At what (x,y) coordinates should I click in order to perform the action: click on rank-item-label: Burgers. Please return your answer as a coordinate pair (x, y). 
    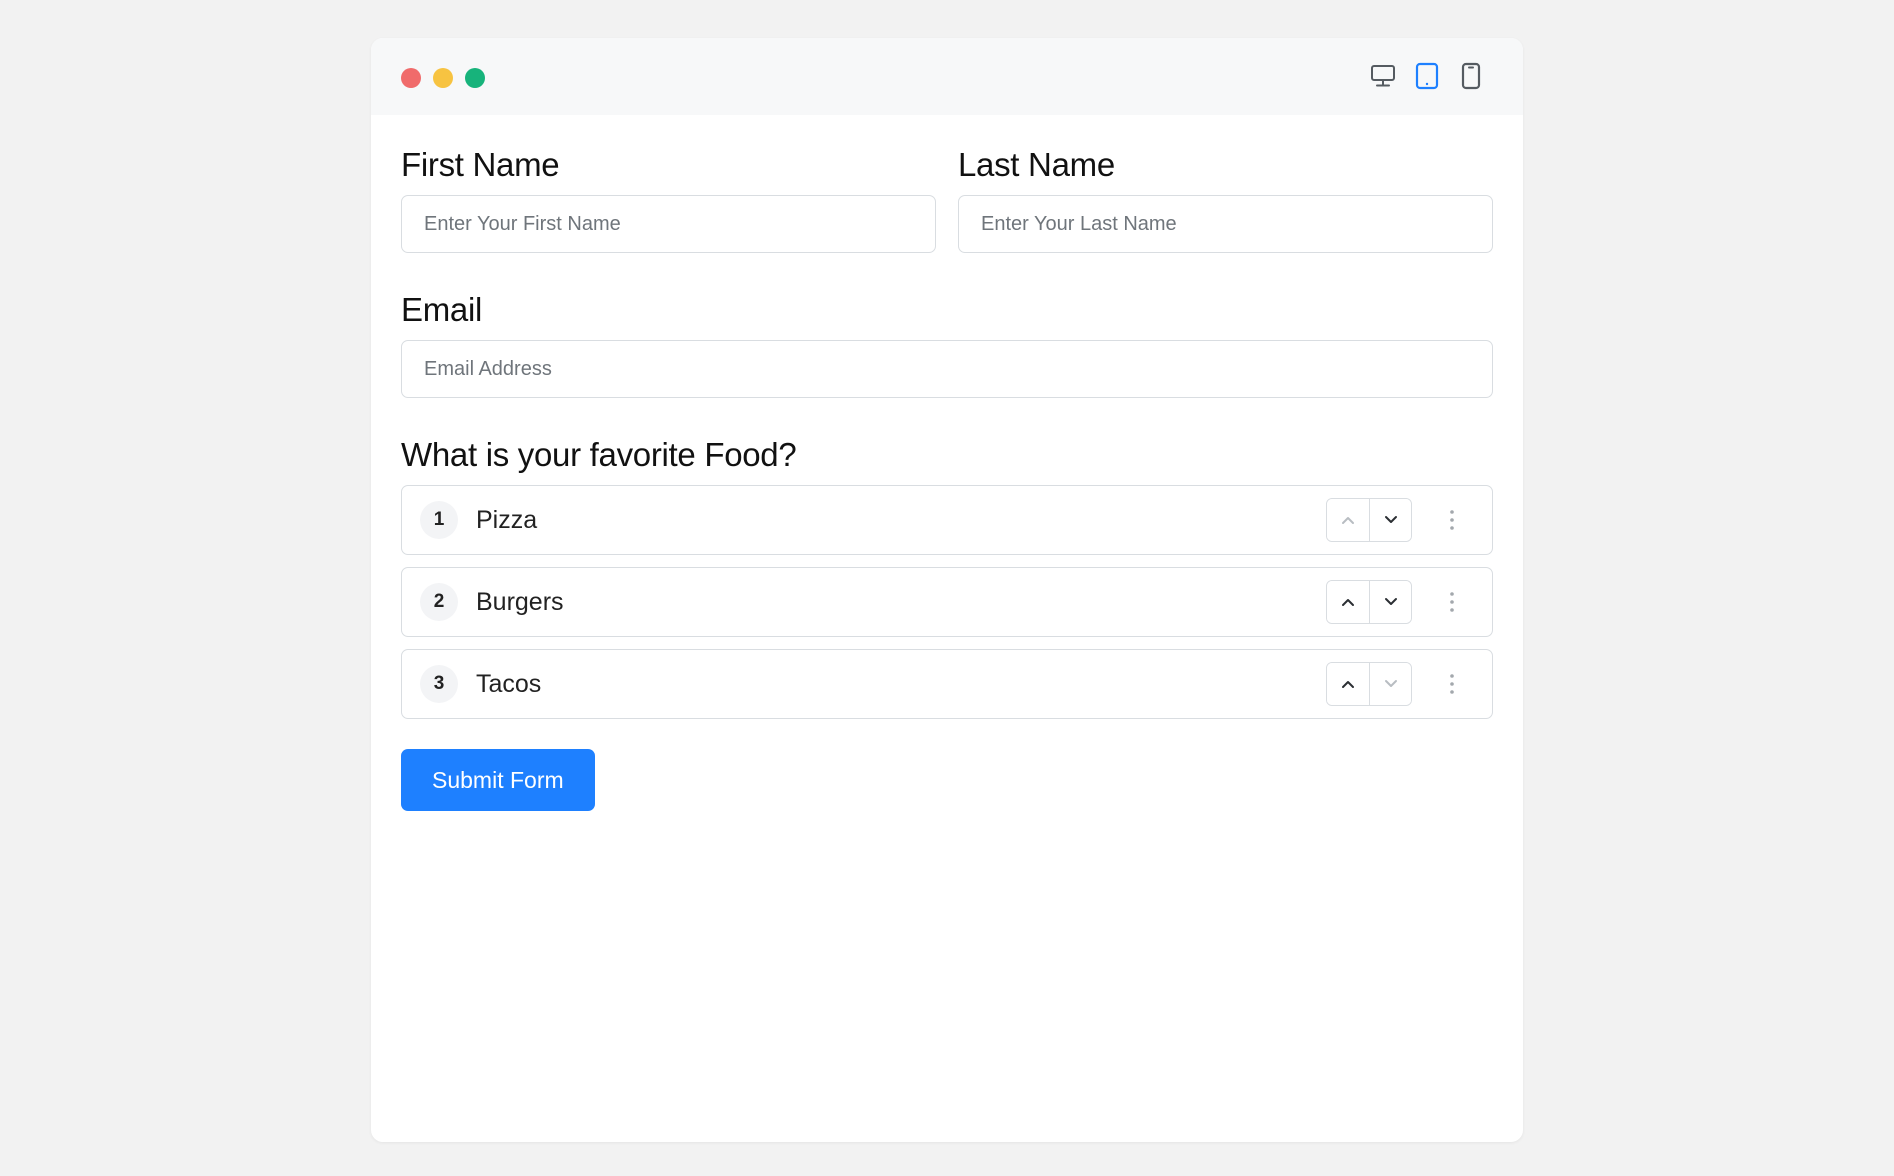
    Looking at the image, I should click on (520, 601).